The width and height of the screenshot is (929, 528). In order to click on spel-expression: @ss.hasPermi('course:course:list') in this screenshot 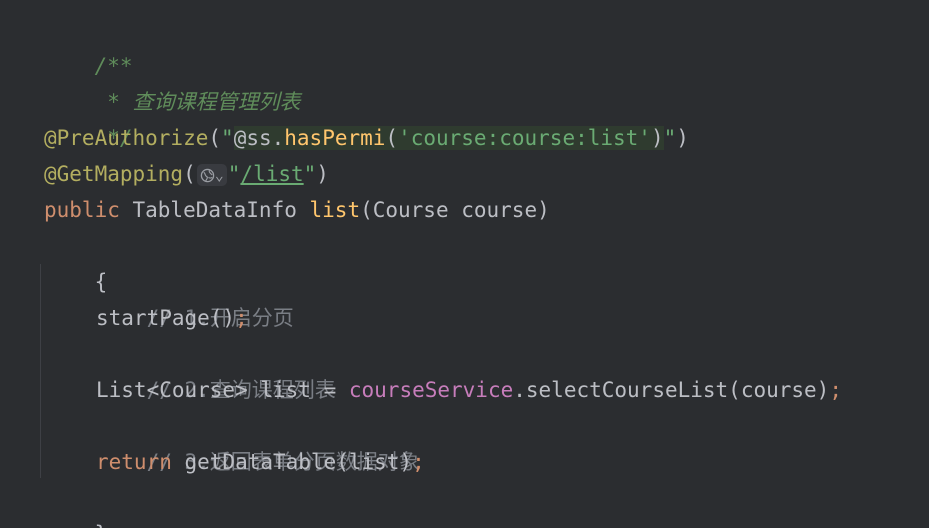, I will do `click(448, 138)`.